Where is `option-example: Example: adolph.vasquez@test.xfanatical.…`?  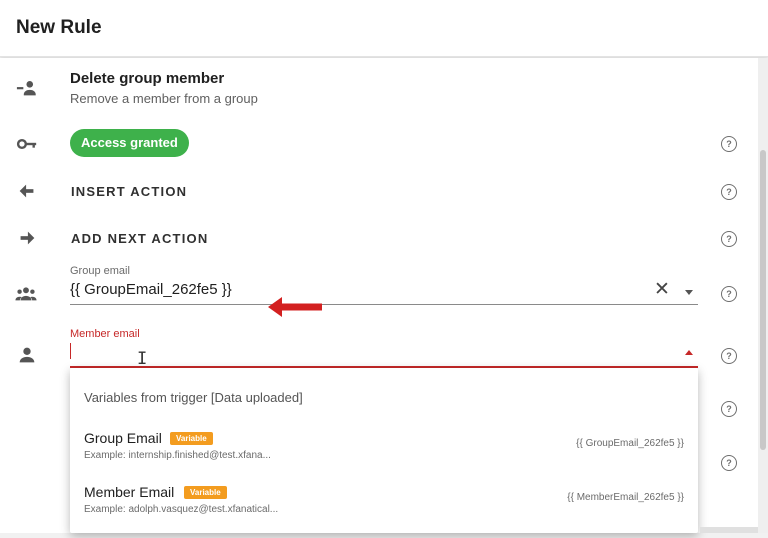
option-example: Example: adolph.vasquez@test.xfanatical.… is located at coordinates (181, 509).